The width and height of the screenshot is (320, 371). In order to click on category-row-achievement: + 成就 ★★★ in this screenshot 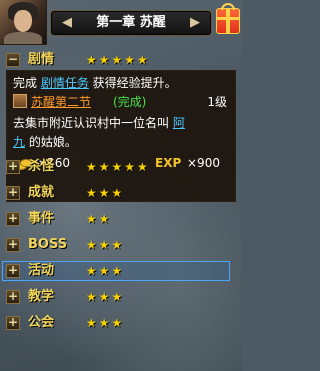, I will do `click(121, 193)`.